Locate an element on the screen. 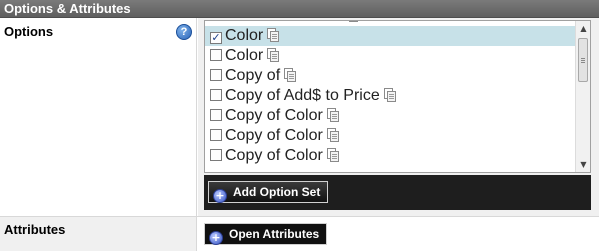 The height and width of the screenshot is (251, 599). option-set-item: Color is located at coordinates (391, 56).